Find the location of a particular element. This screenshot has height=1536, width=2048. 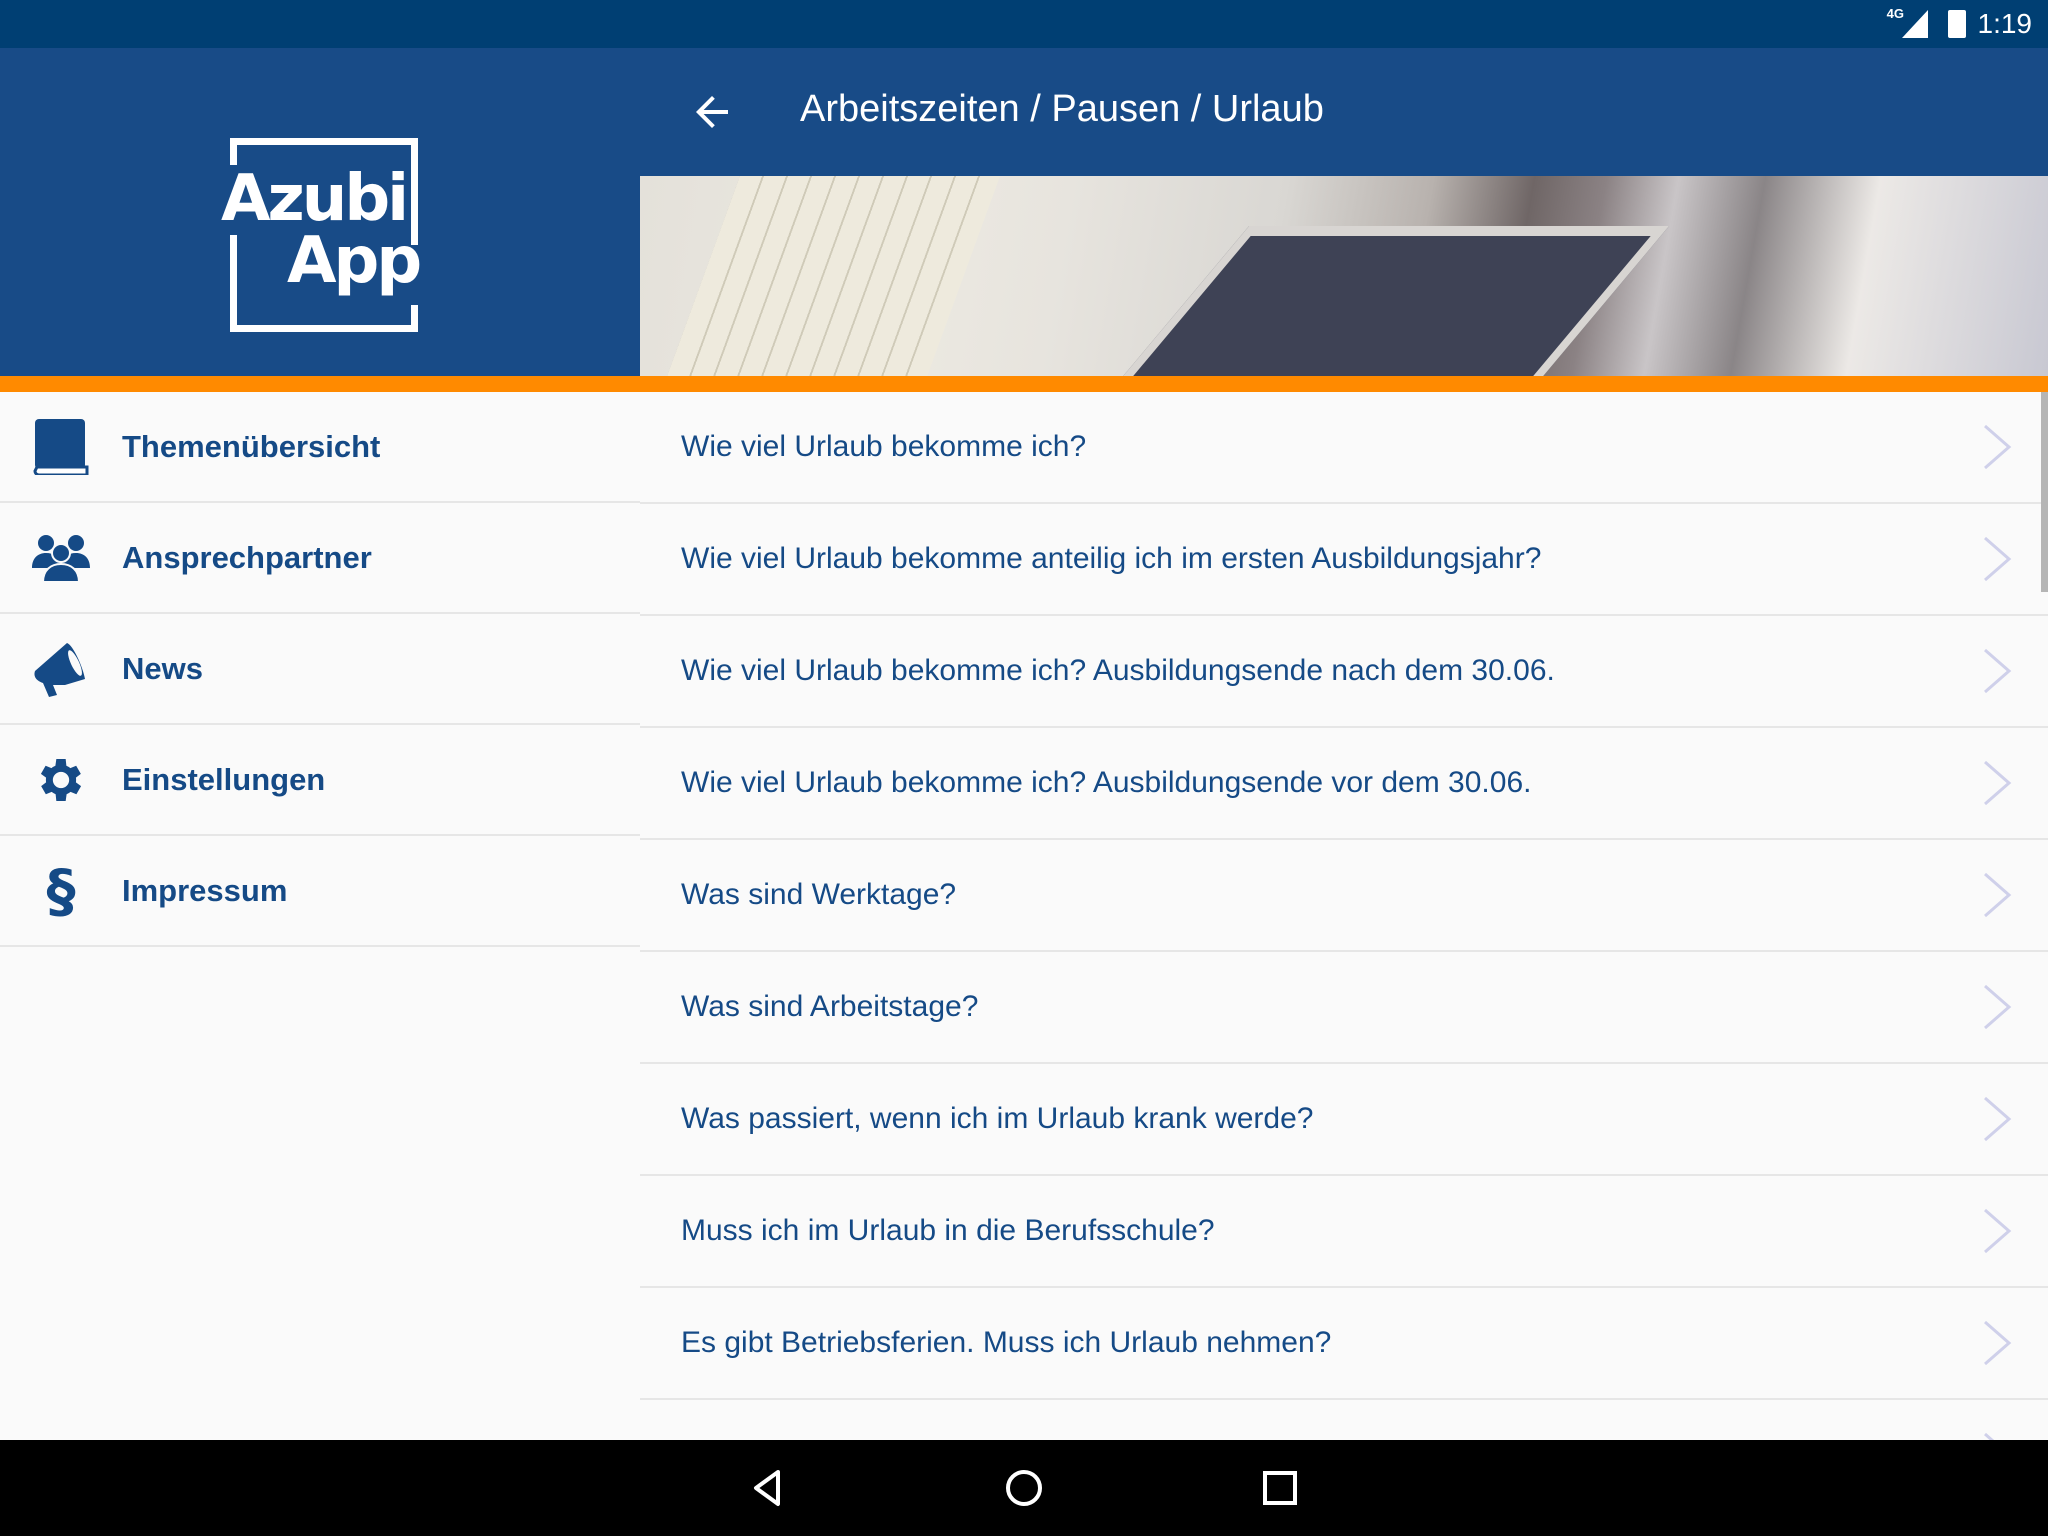

list-item: Was sind Werktage? is located at coordinates (1344, 896).